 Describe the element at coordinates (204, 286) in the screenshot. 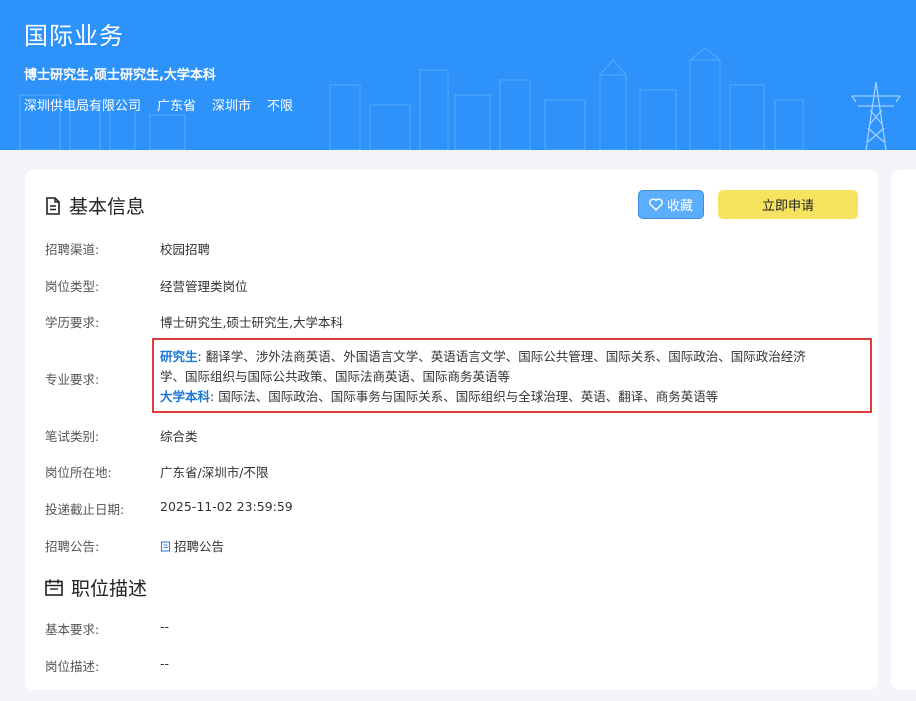

I see `row-value: 经营管理类岗位` at that location.